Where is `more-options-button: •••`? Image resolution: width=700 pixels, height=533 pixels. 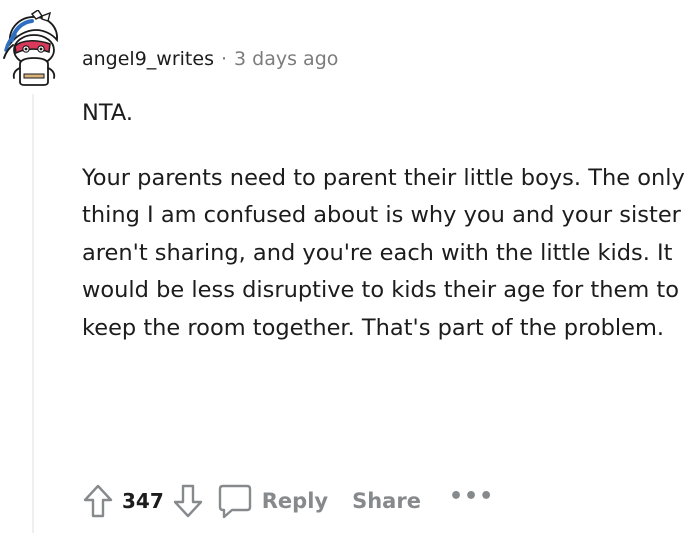 more-options-button: ••• is located at coordinates (471, 497).